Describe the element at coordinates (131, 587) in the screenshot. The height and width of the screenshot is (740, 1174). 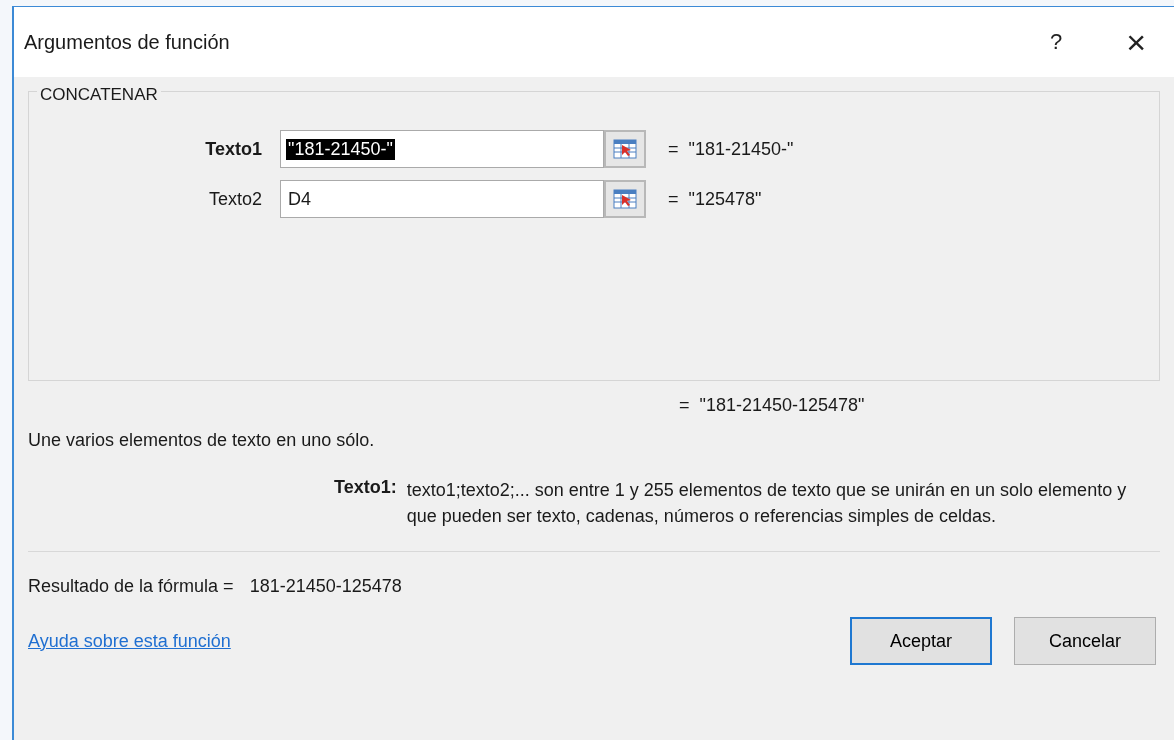
I see `formula-result-label: Resultado de la fórmula =` at that location.